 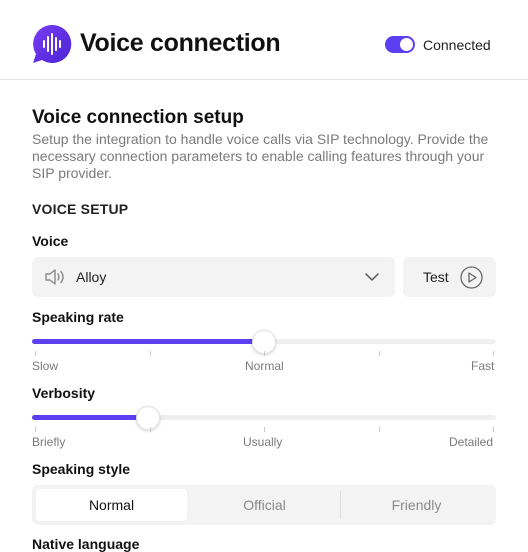 I want to click on speaker-icon, so click(x=54, y=277).